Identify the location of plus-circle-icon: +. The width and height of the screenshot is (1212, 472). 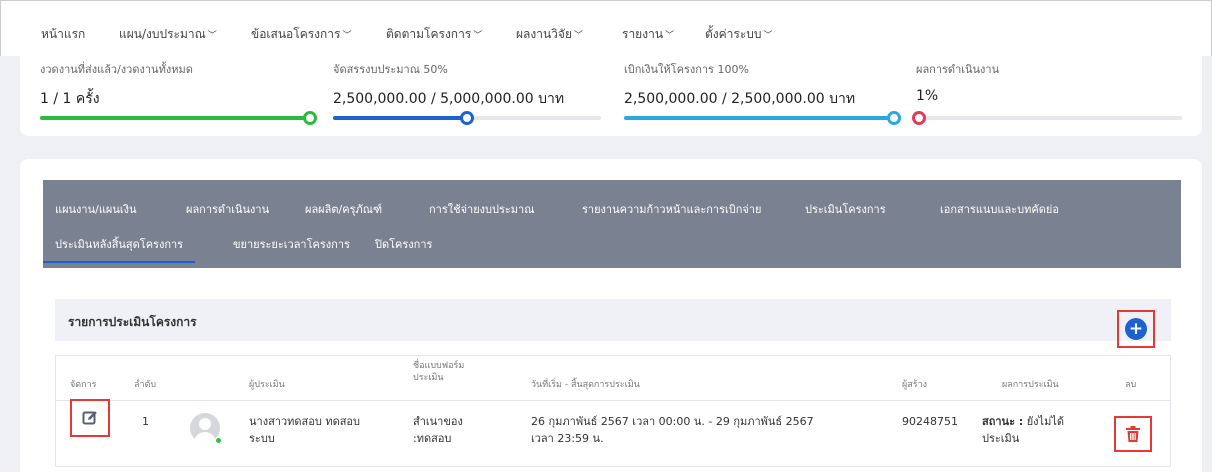
(1136, 329).